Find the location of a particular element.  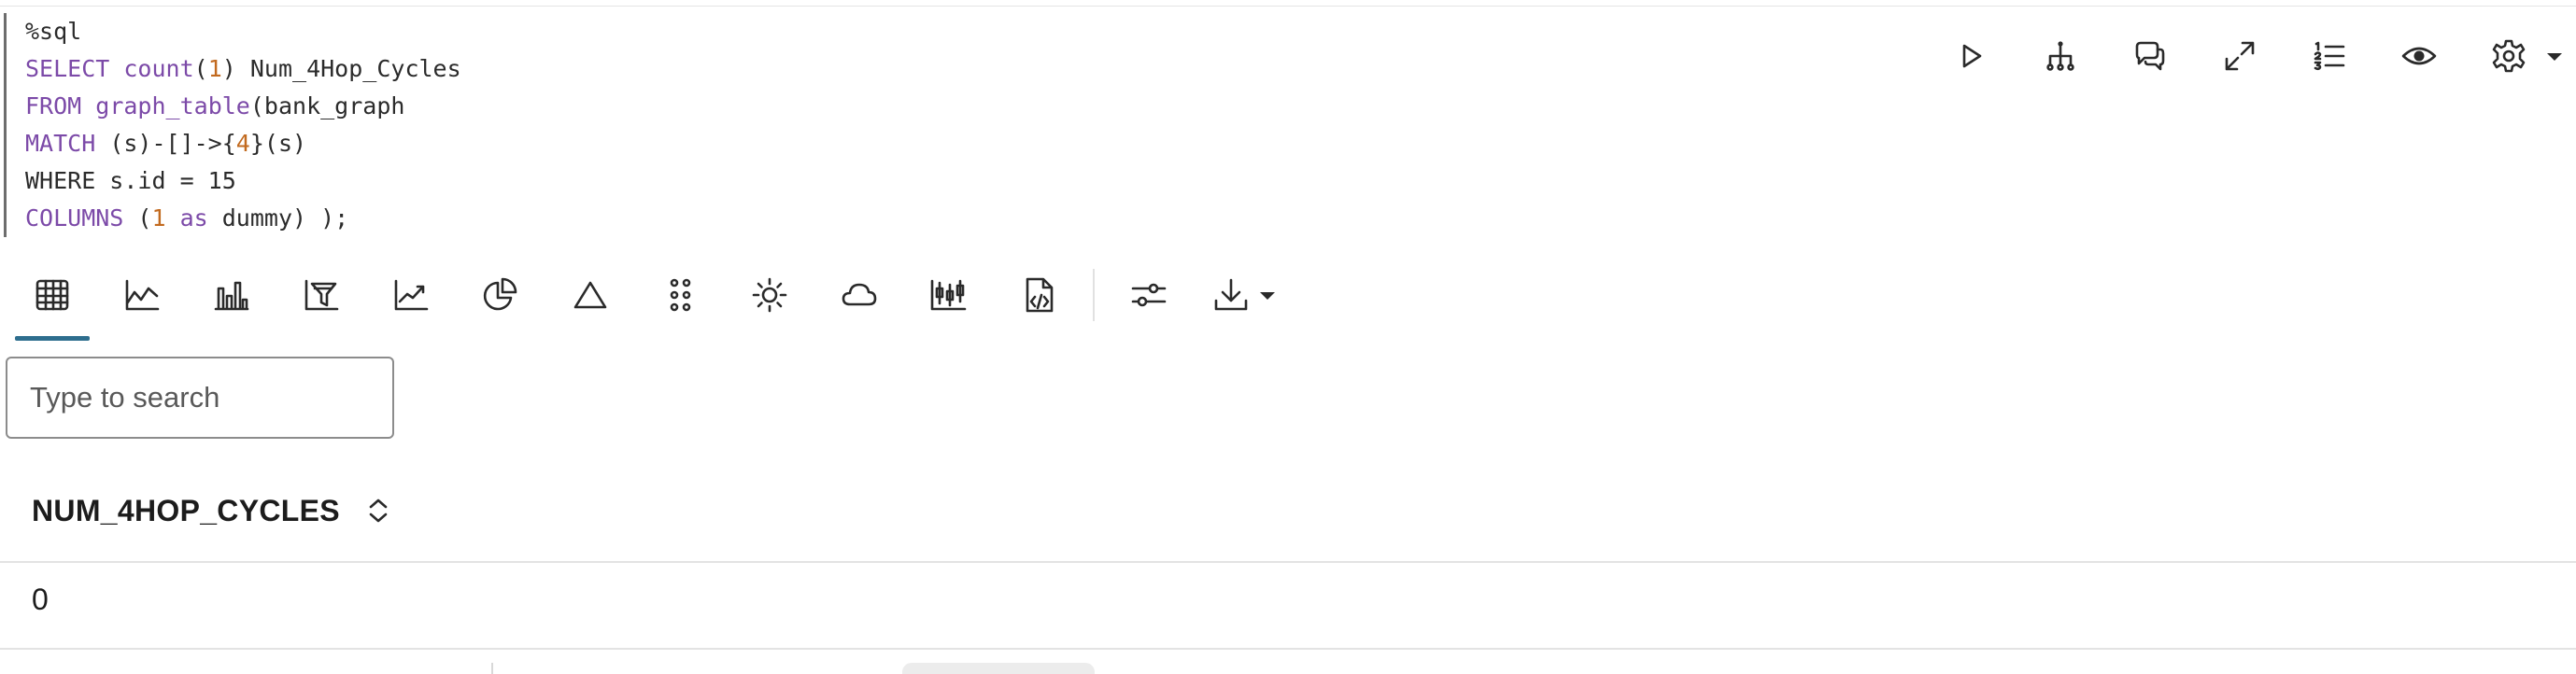

funnel-chart-button is located at coordinates (321, 295).